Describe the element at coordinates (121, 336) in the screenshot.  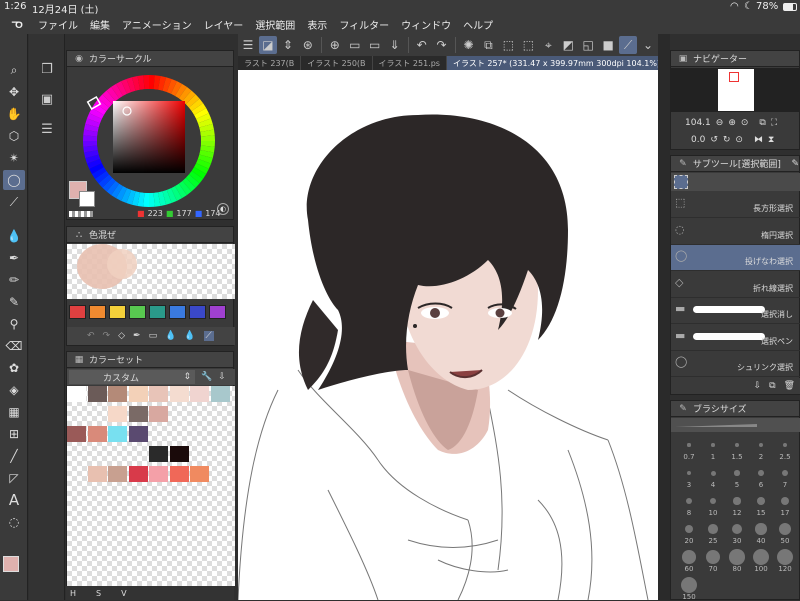
I see `pen-mix-icon: ◇` at that location.